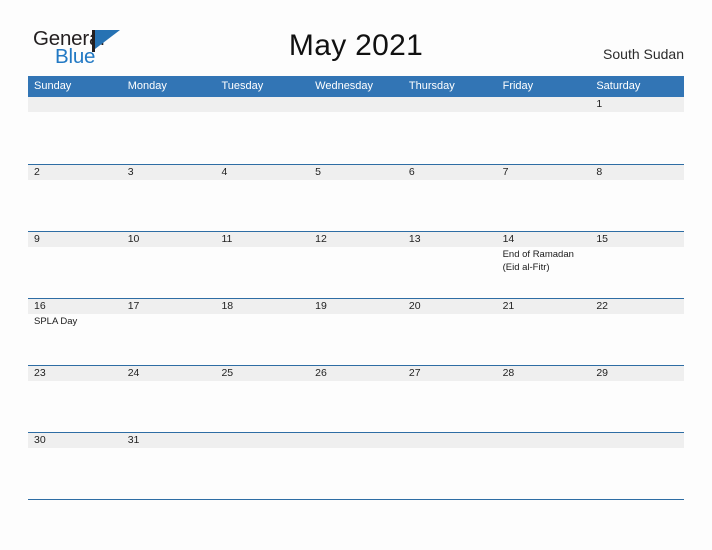  I want to click on day-cell: 25, so click(262, 399).